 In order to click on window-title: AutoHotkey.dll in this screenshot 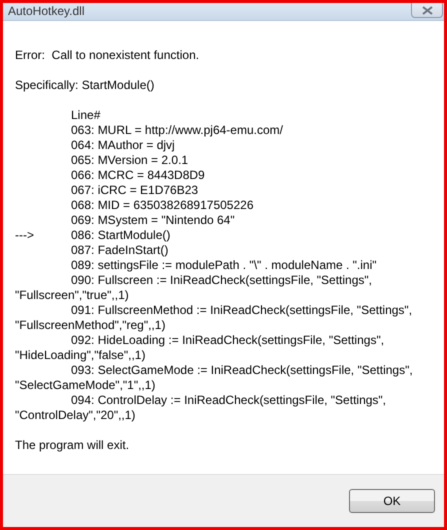, I will do `click(45, 11)`.